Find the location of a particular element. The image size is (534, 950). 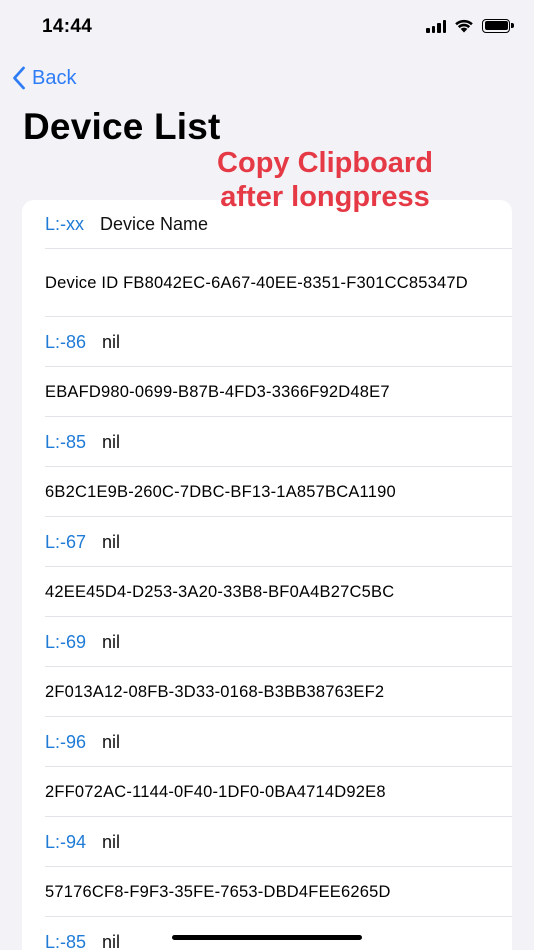

device-id-row: 42EE45D4-D253-3A20-33B8-BF0A4B27C5BC is located at coordinates (267, 592).